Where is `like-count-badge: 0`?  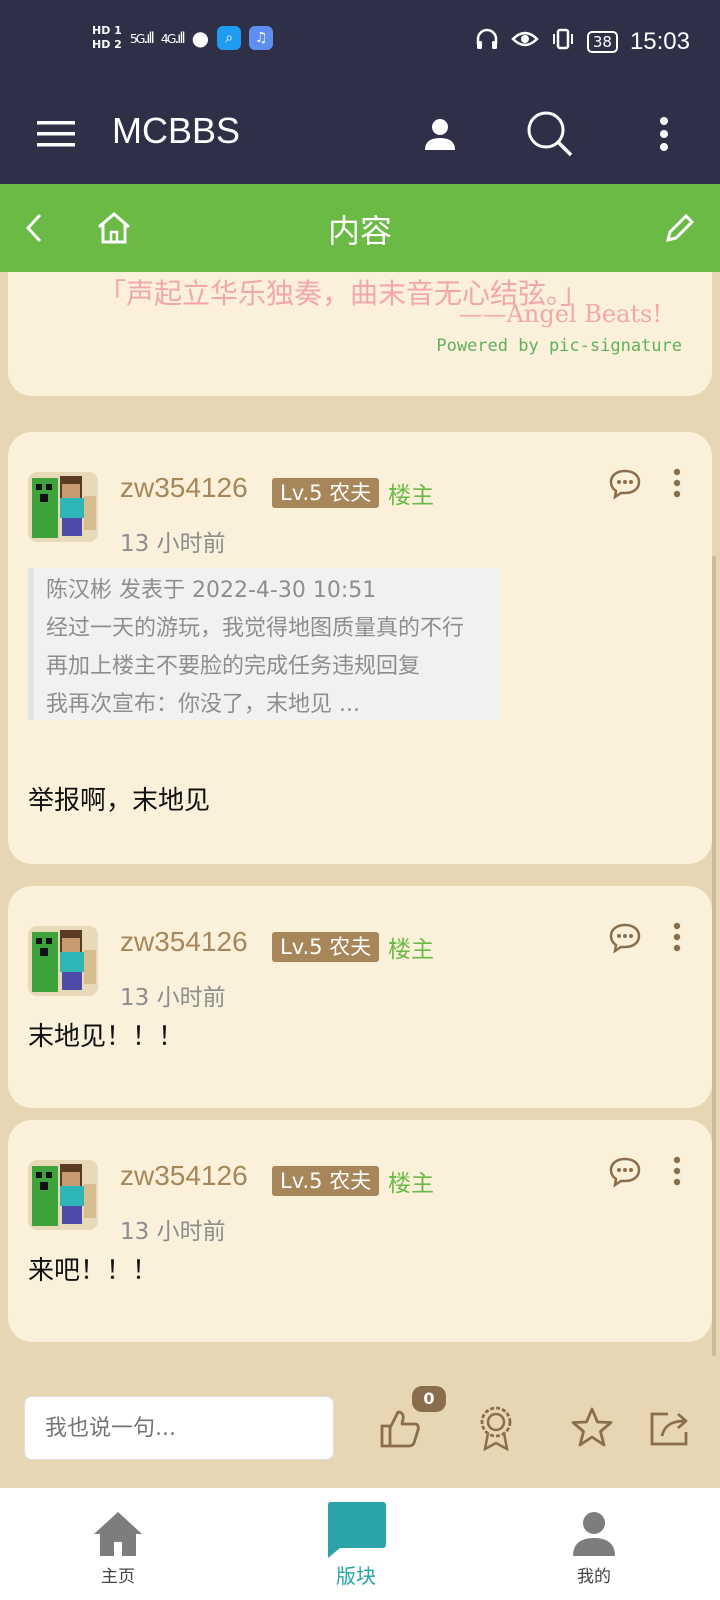
like-count-badge: 0 is located at coordinates (429, 1399).